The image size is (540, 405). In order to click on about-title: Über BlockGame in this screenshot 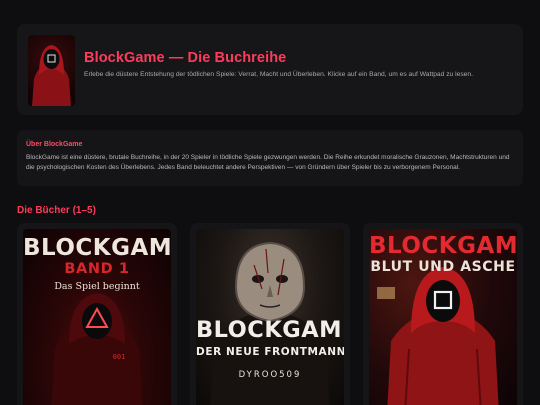, I will do `click(54, 144)`.